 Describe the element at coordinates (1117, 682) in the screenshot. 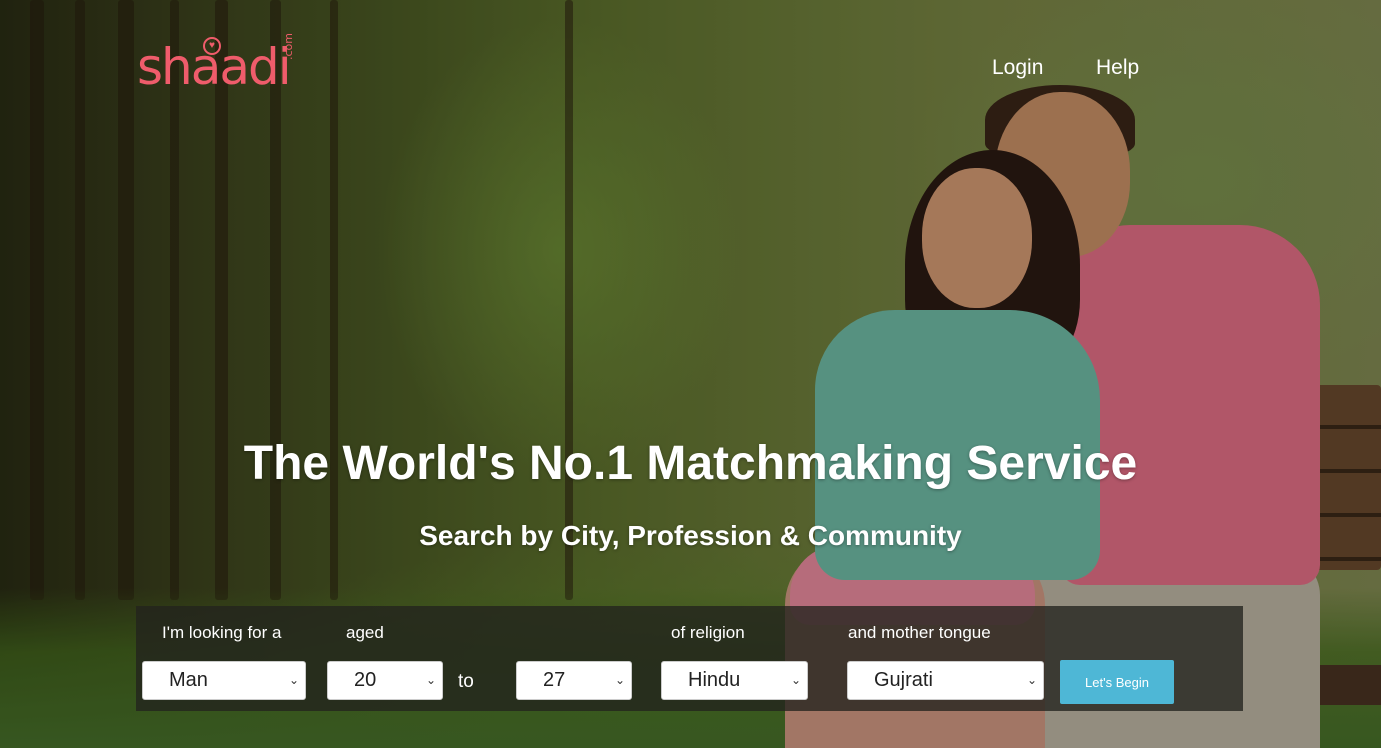

I see `lets-begin-button: Let's Begin` at that location.